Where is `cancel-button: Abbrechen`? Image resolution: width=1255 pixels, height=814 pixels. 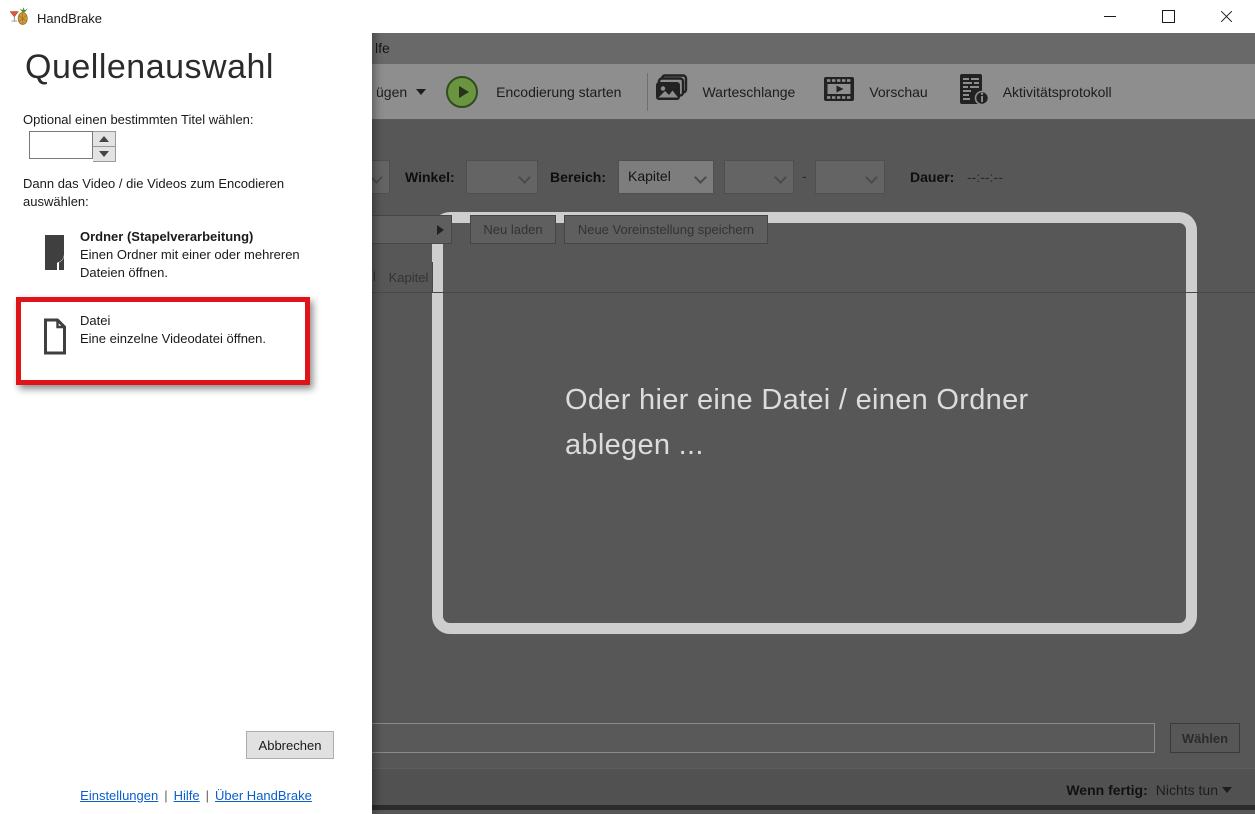
cancel-button: Abbrechen is located at coordinates (290, 745).